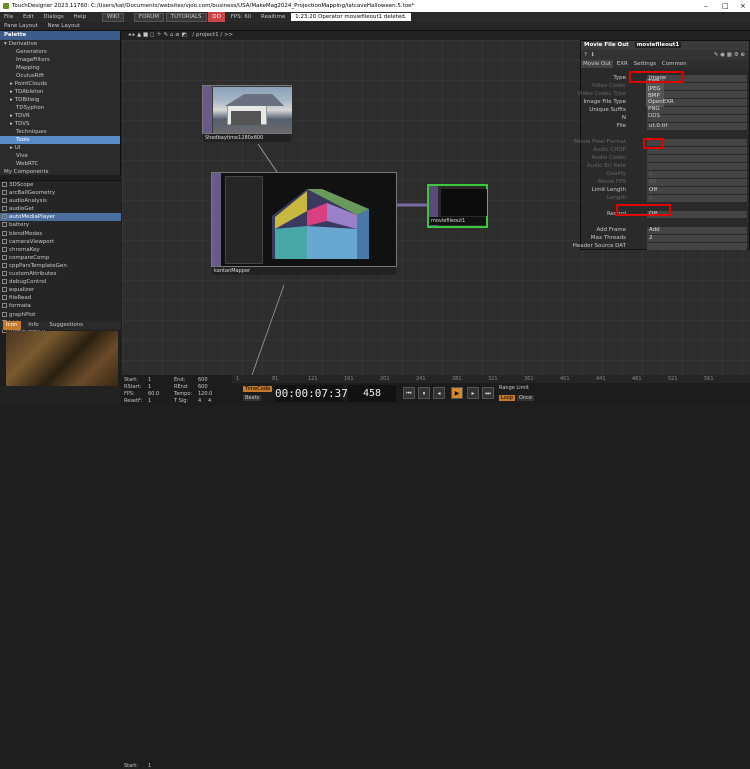  What do you see at coordinates (60, 274) in the screenshot?
I see `component-item: customAttributes` at bounding box center [60, 274].